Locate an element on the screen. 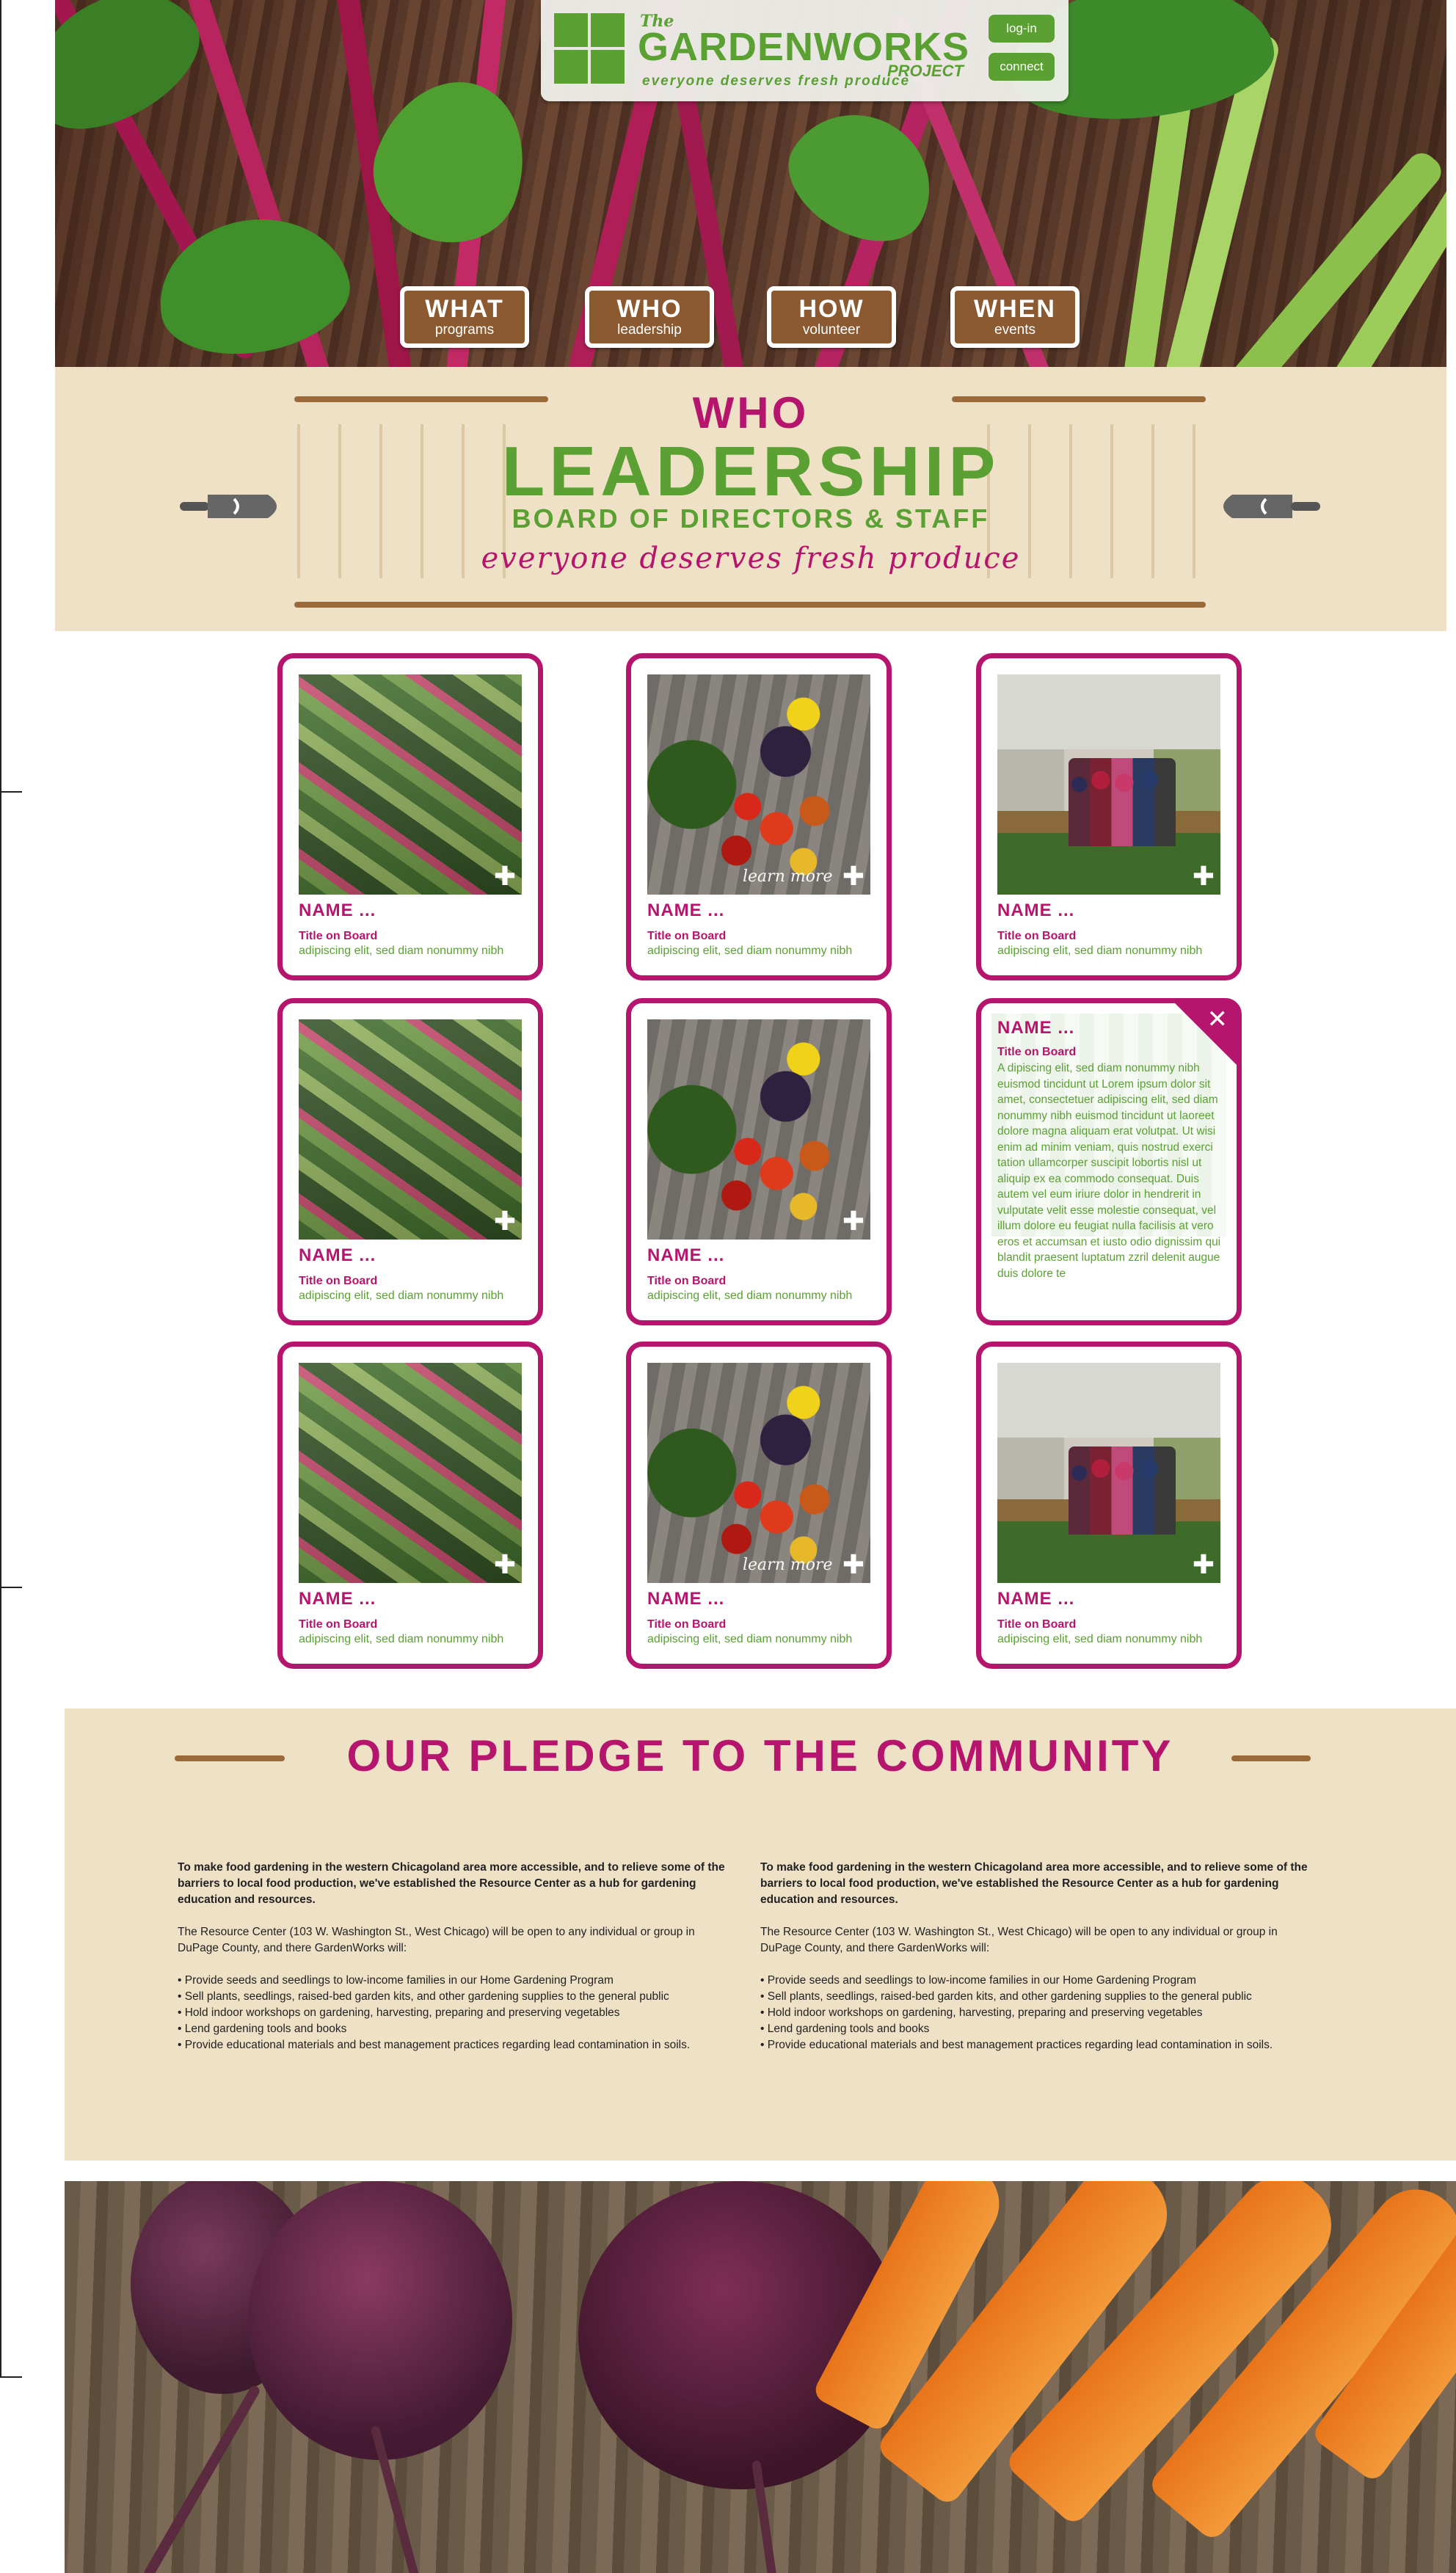 The image size is (1456, 2573). nav-what-subtitle: programs is located at coordinates (464, 330).